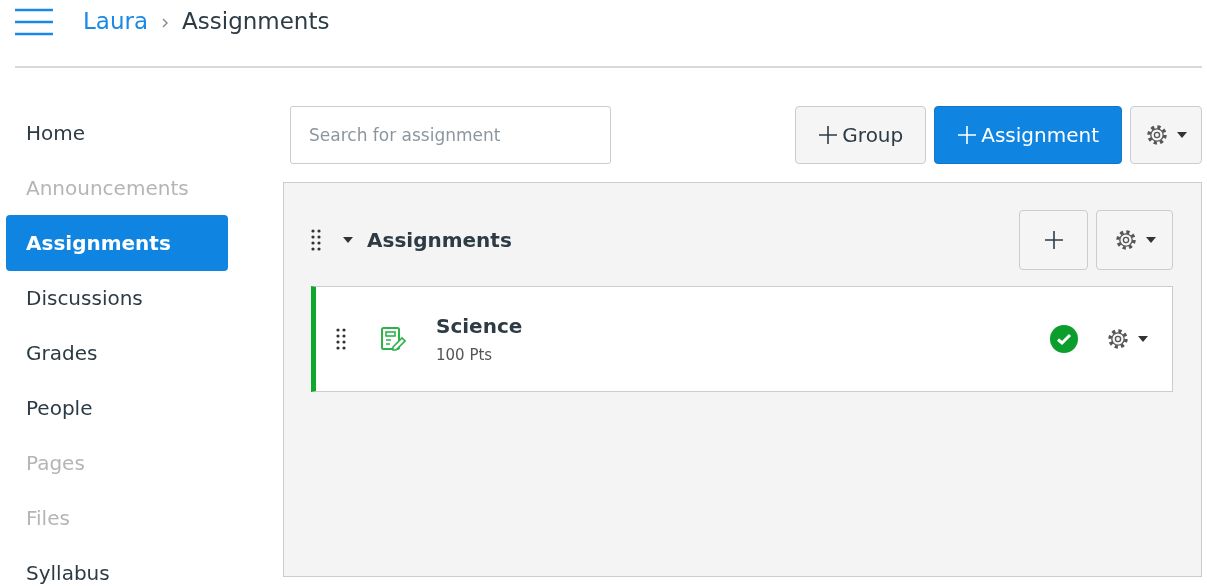 The image size is (1207, 586). Describe the element at coordinates (393, 339) in the screenshot. I see `assignment-icon` at that location.